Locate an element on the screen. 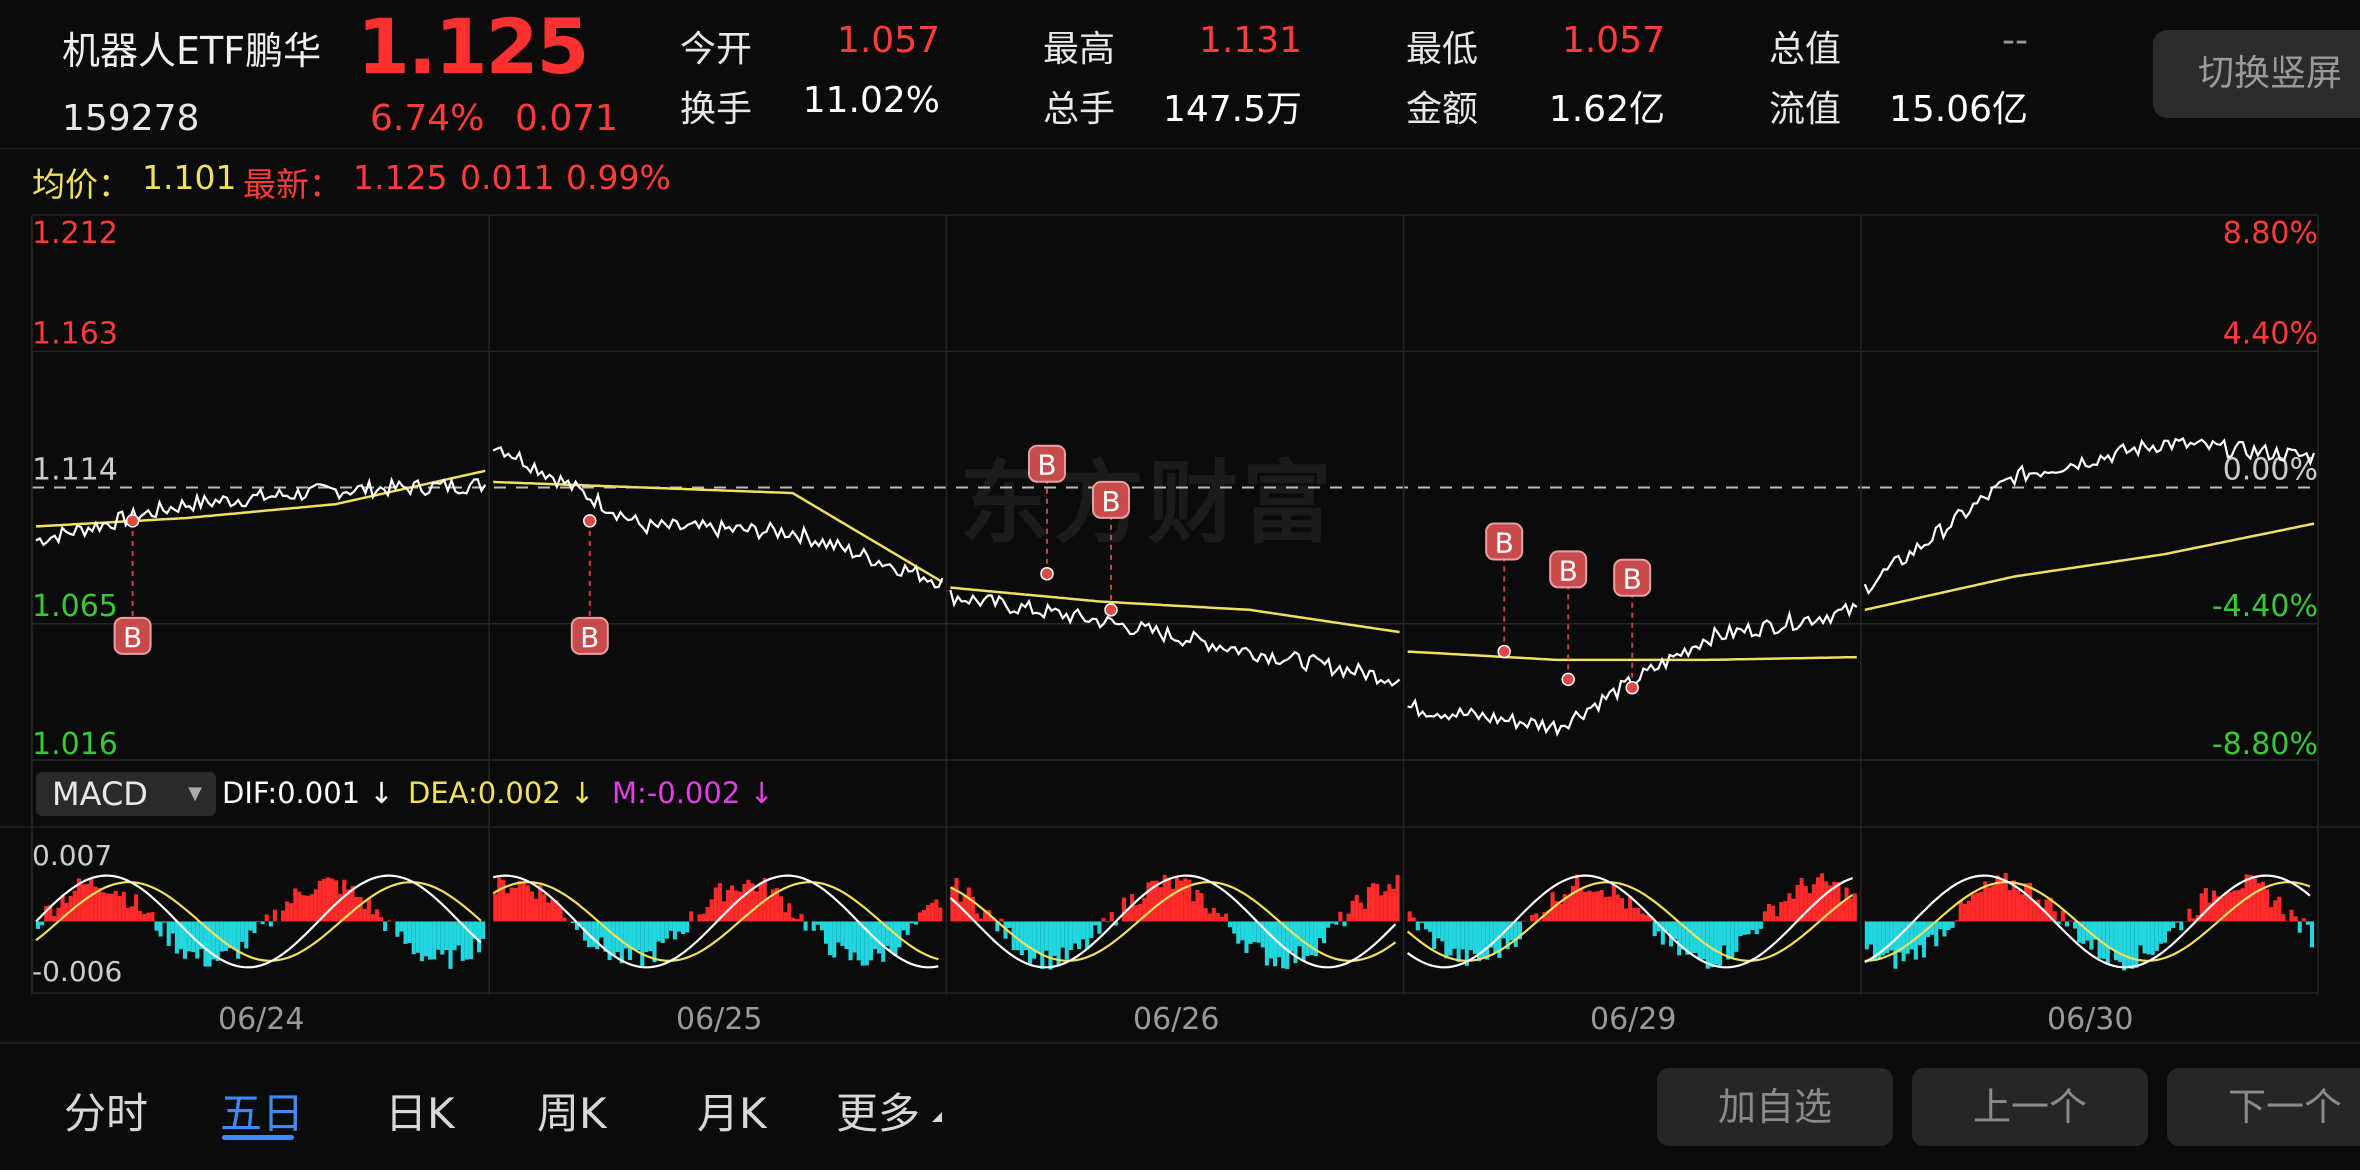 This screenshot has height=1170, width=2360. tab-monthly-k: 月K is located at coordinates (732, 1110).